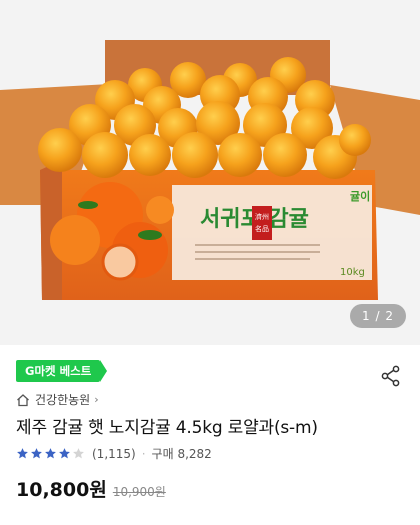 The height and width of the screenshot is (525, 420). I want to click on store-link: 건강한농원 ›, so click(57, 399).